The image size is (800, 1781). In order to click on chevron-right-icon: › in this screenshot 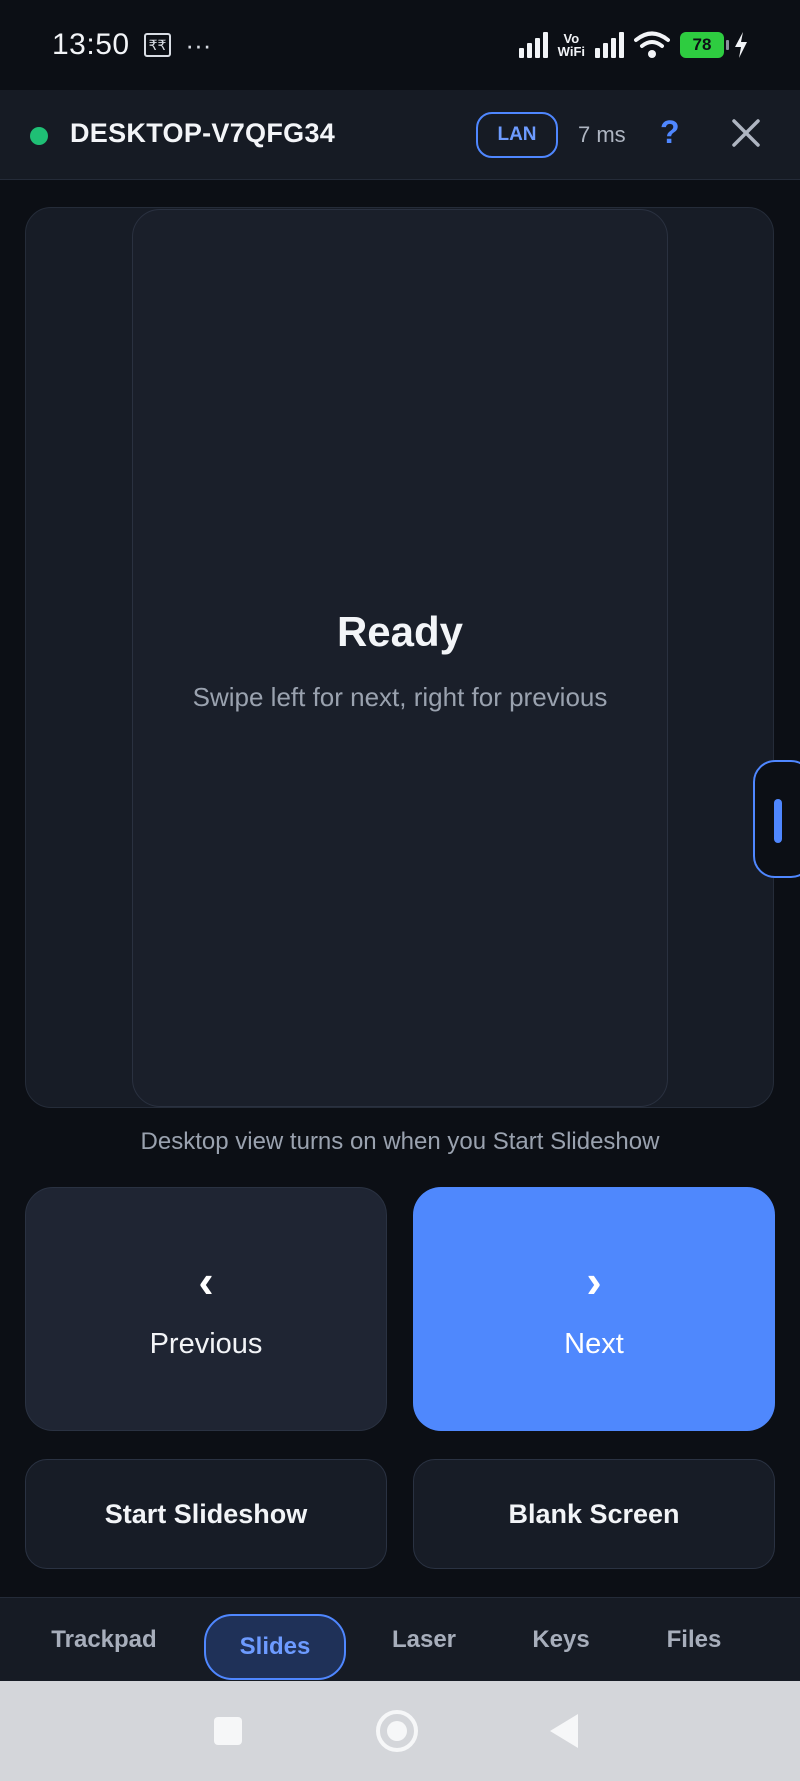, I will do `click(594, 1280)`.